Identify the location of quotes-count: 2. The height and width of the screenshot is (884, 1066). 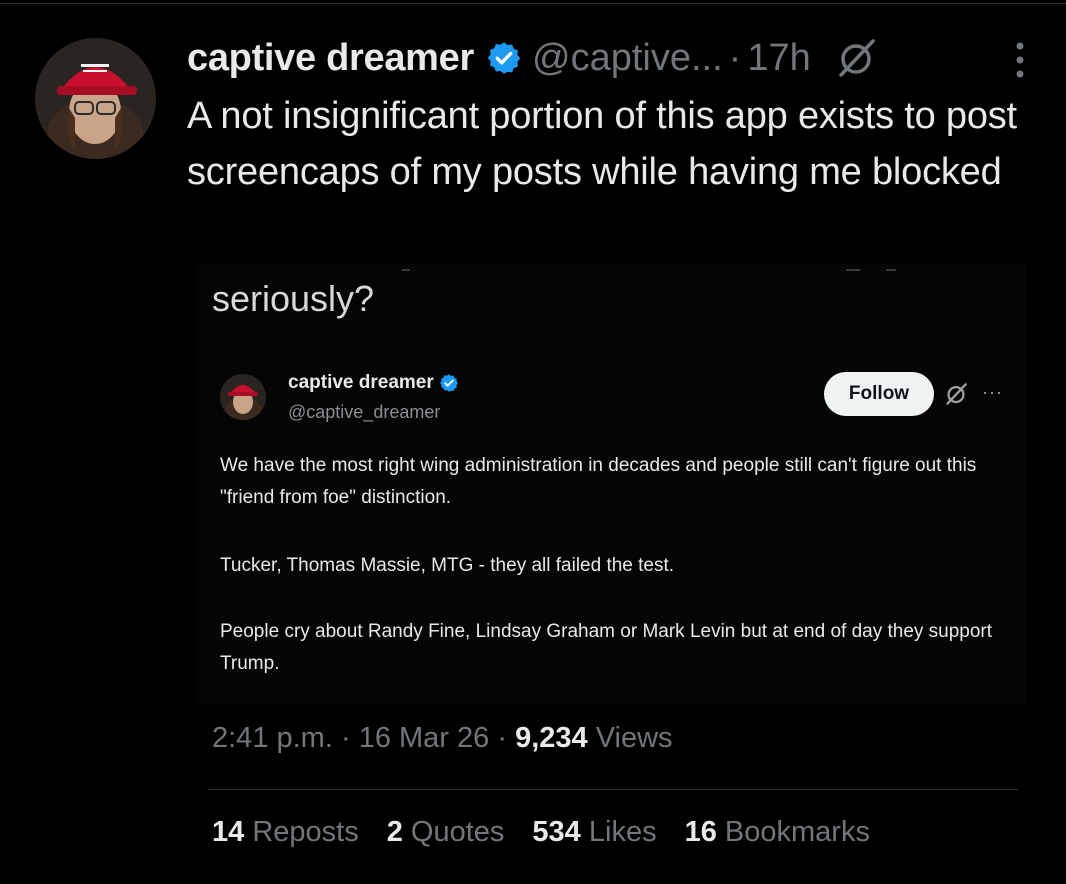
(394, 832).